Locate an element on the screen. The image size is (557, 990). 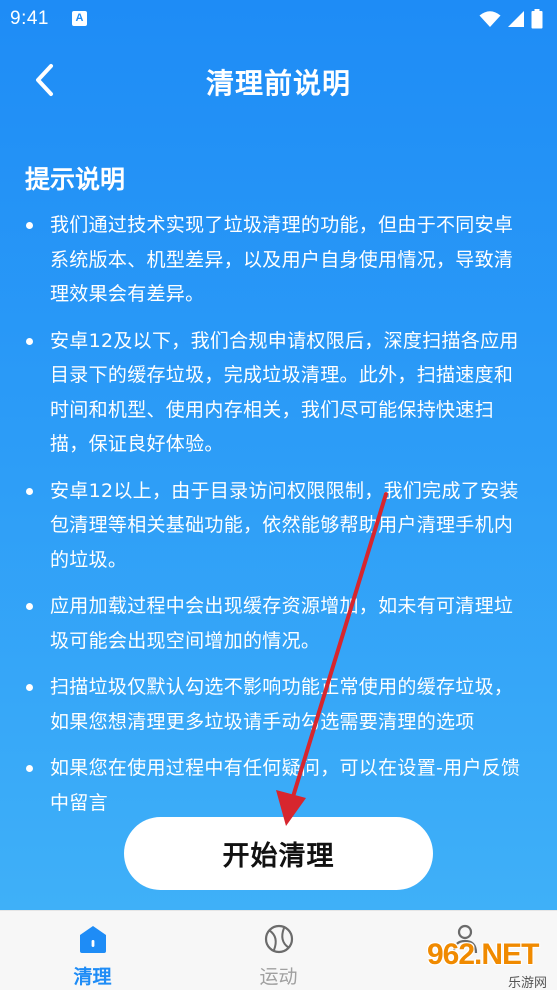
section-heading: 提示说明 is located at coordinates (75, 179).